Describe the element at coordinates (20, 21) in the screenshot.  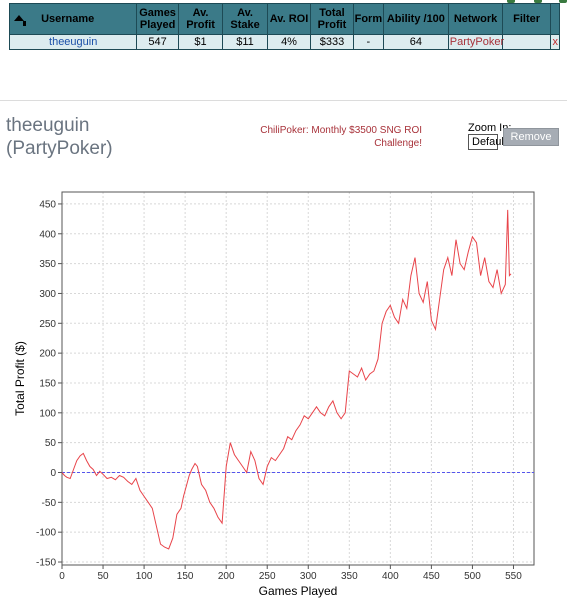
I see `sort-up-icon` at that location.